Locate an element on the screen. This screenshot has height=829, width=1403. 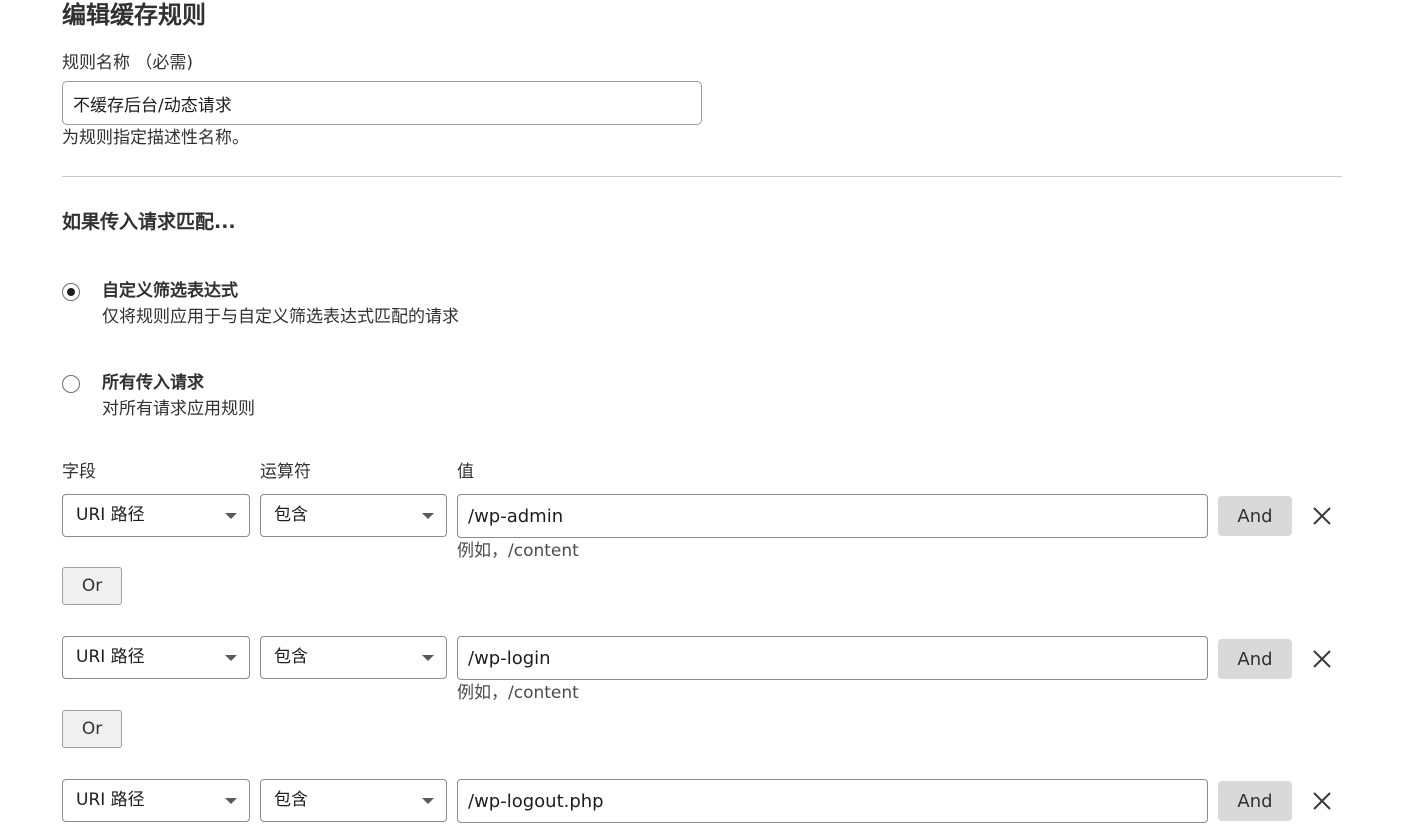
radio-selected-dot is located at coordinates (71, 292).